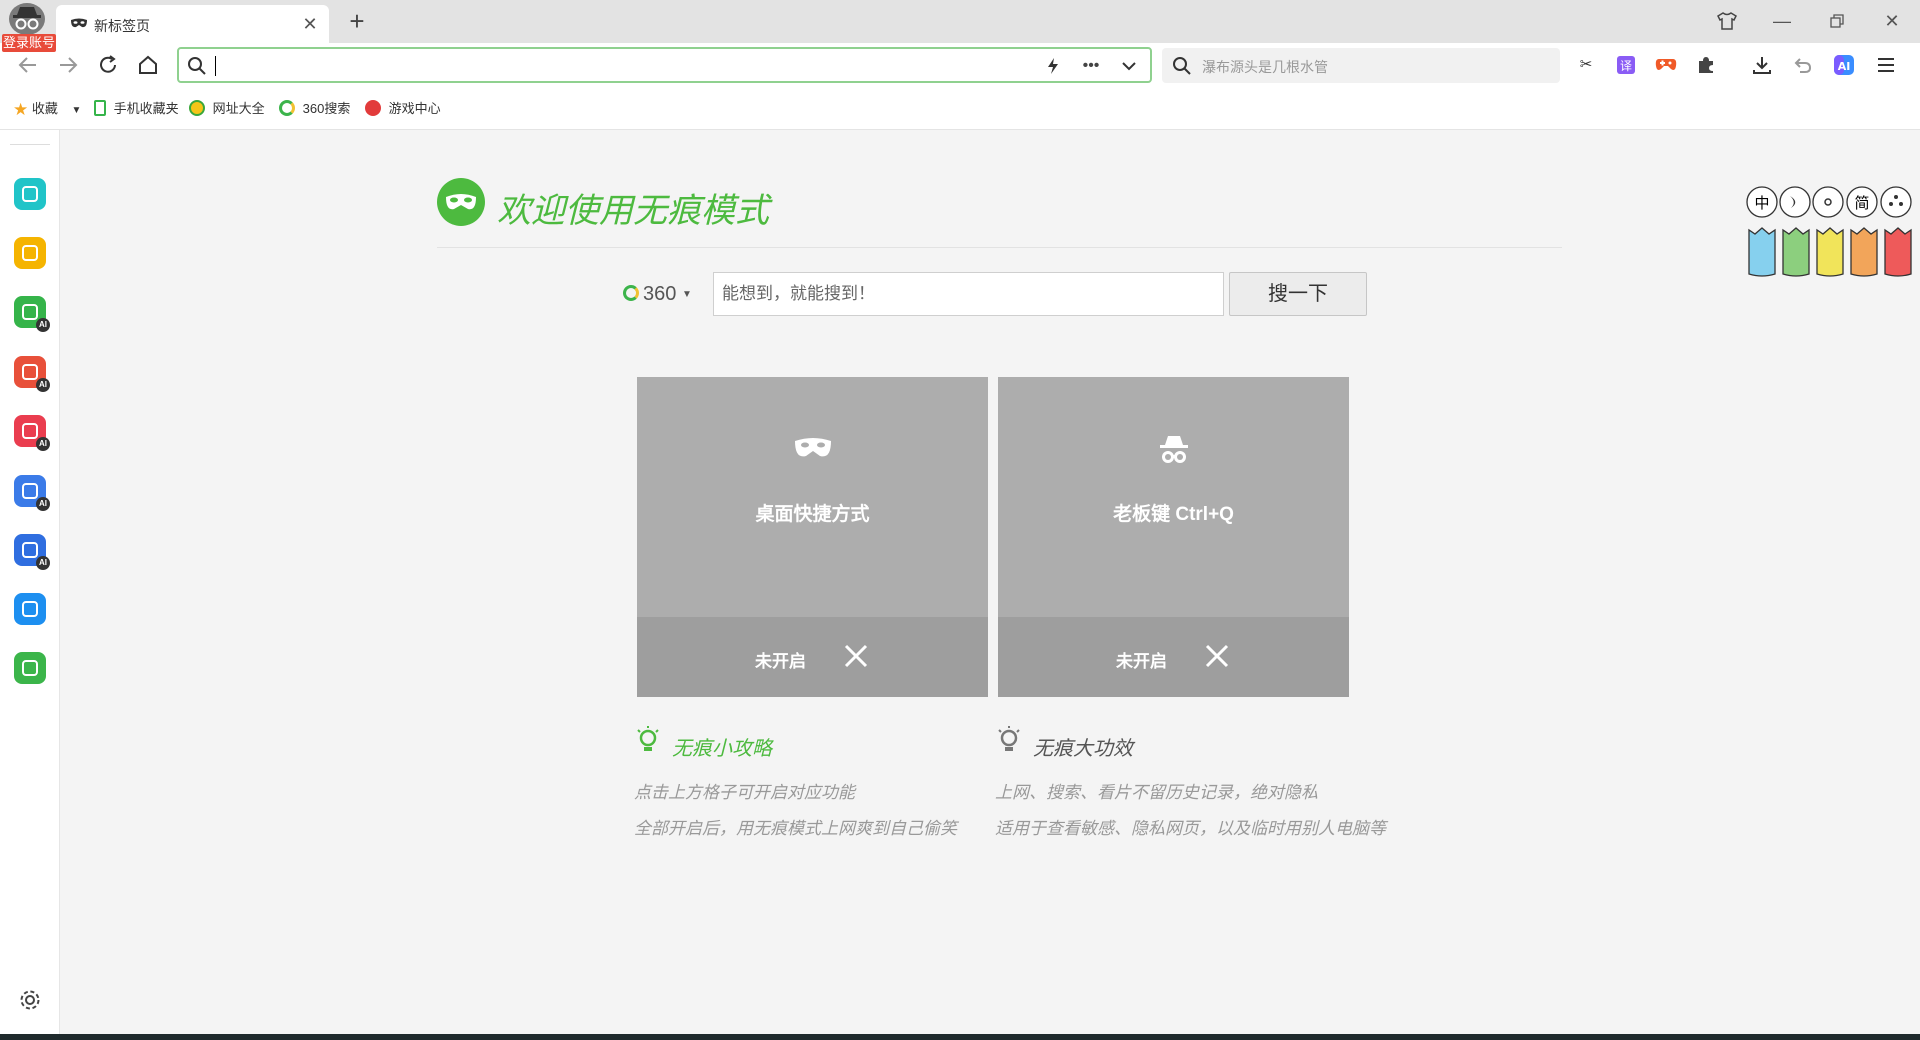 The width and height of the screenshot is (1920, 1040). Describe the element at coordinates (29, 43) in the screenshot. I see `login-label: 登录账号` at that location.